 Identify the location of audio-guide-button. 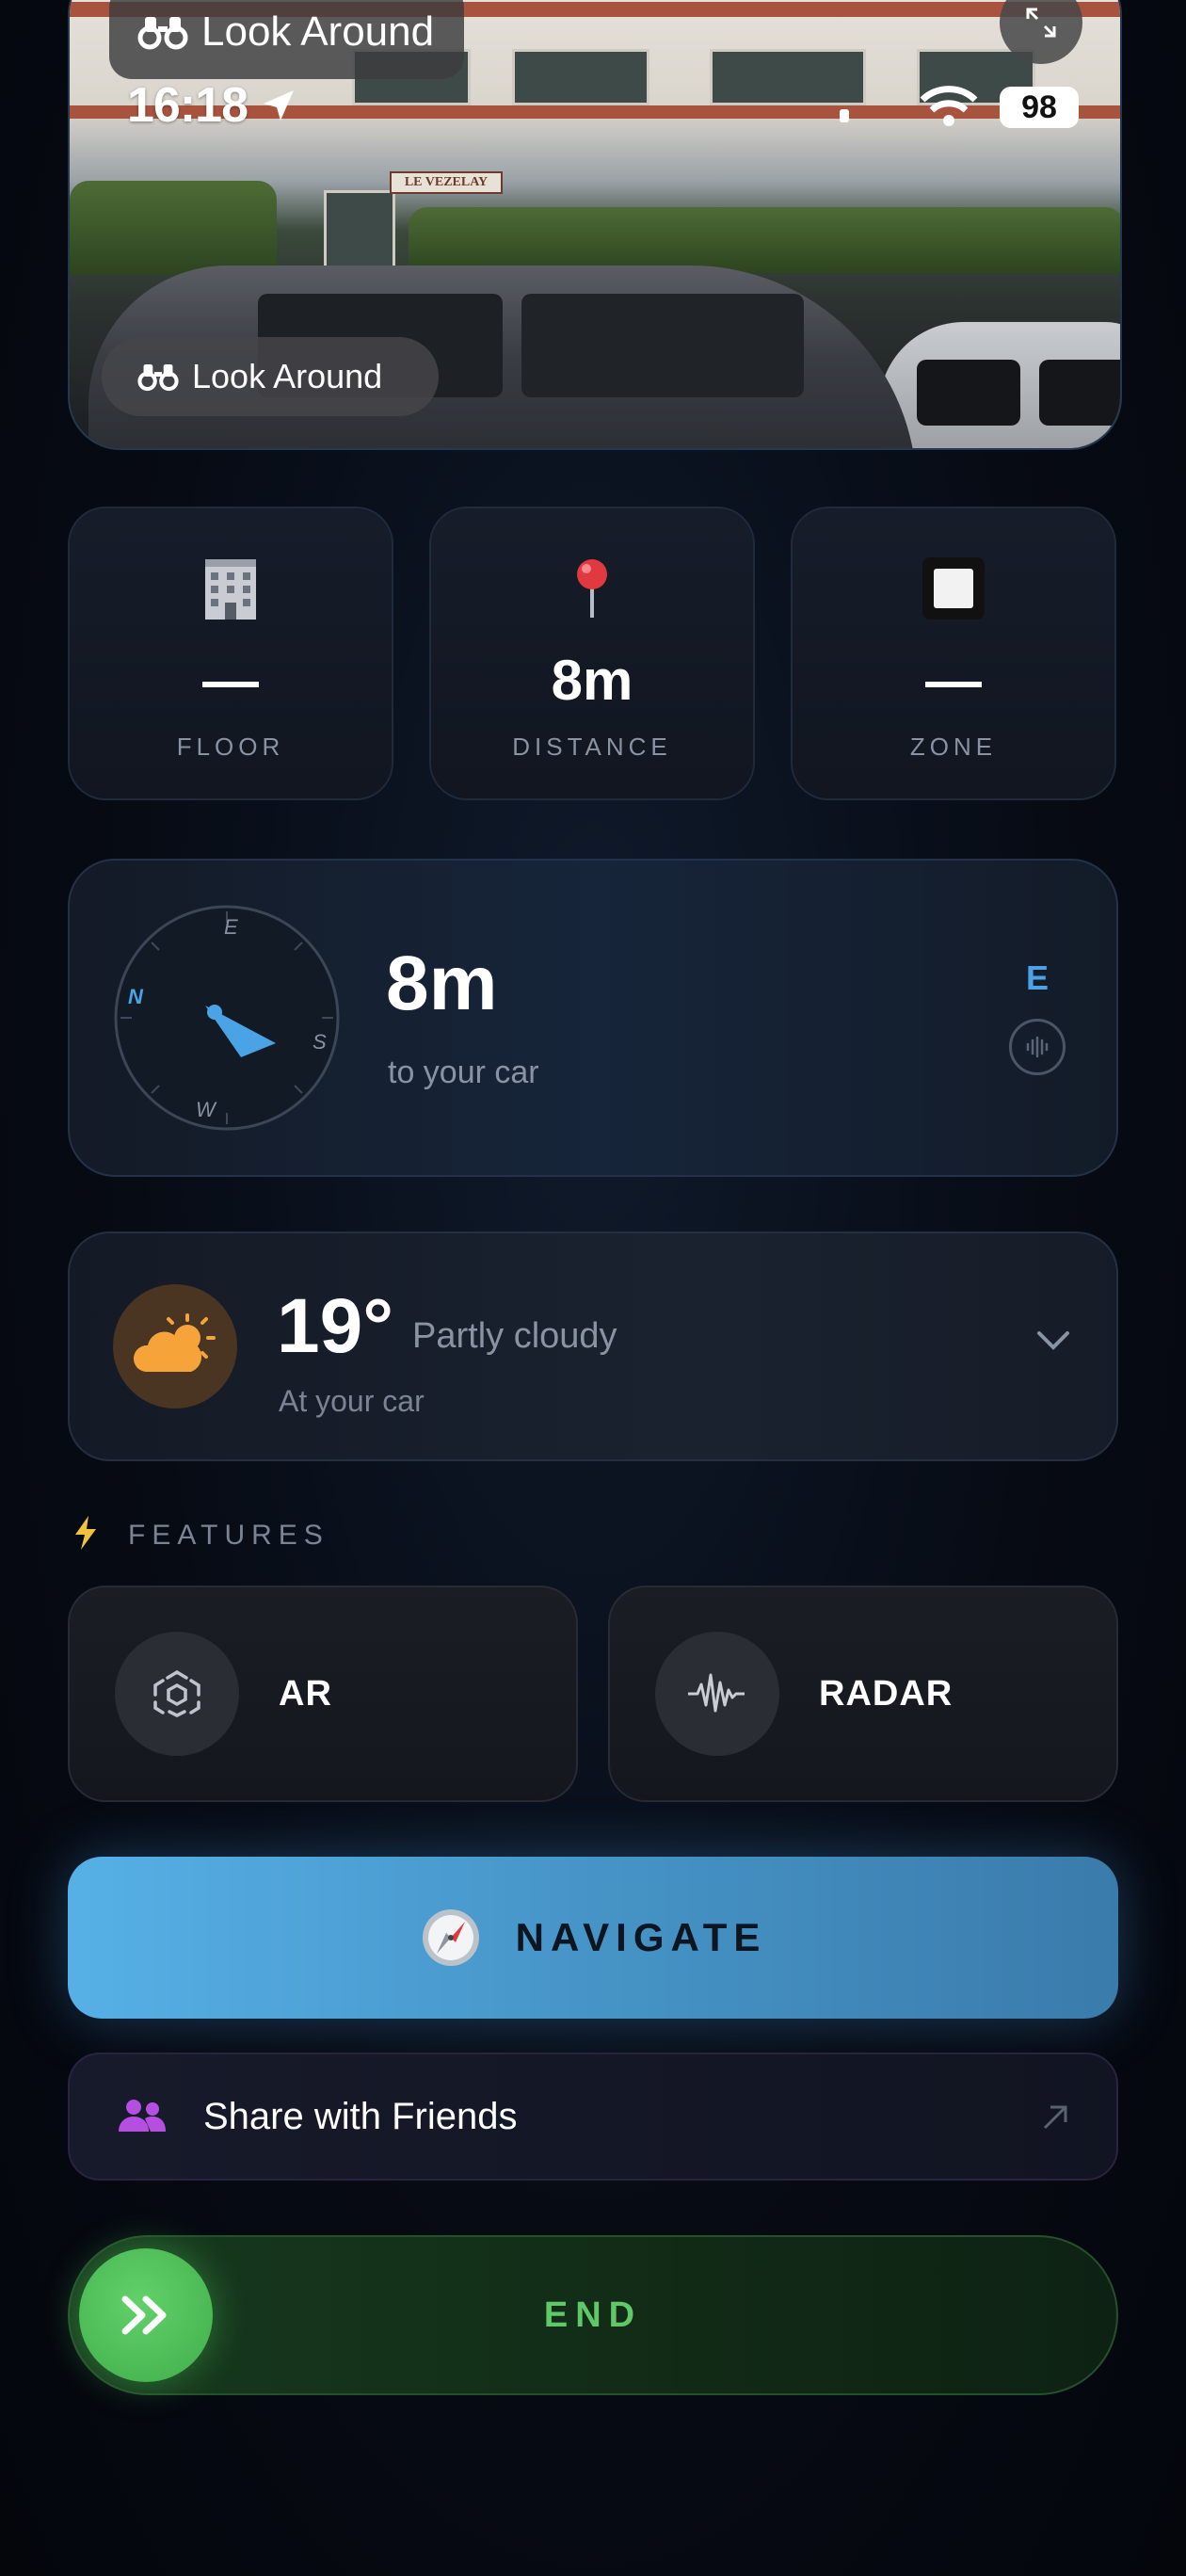
(1037, 1047).